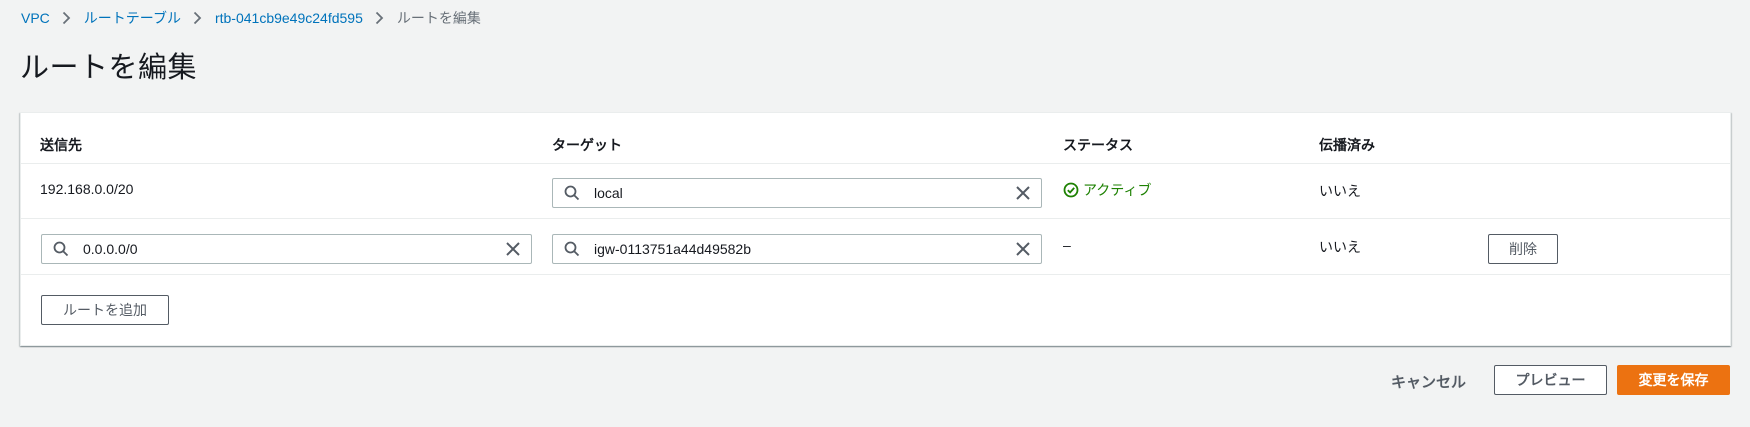 This screenshot has width=1750, height=427. I want to click on target-input: igw-0113751a44d49582b, so click(797, 249).